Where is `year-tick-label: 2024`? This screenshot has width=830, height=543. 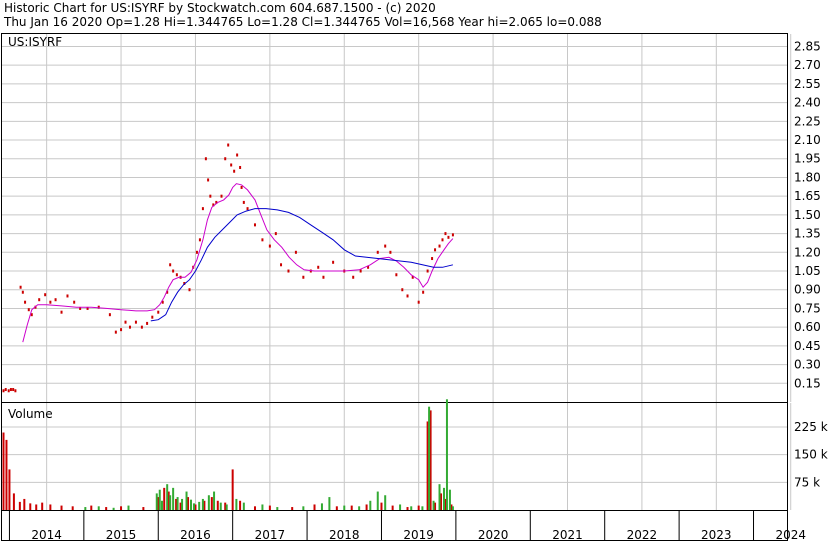
year-tick-label: 2024 is located at coordinates (790, 535).